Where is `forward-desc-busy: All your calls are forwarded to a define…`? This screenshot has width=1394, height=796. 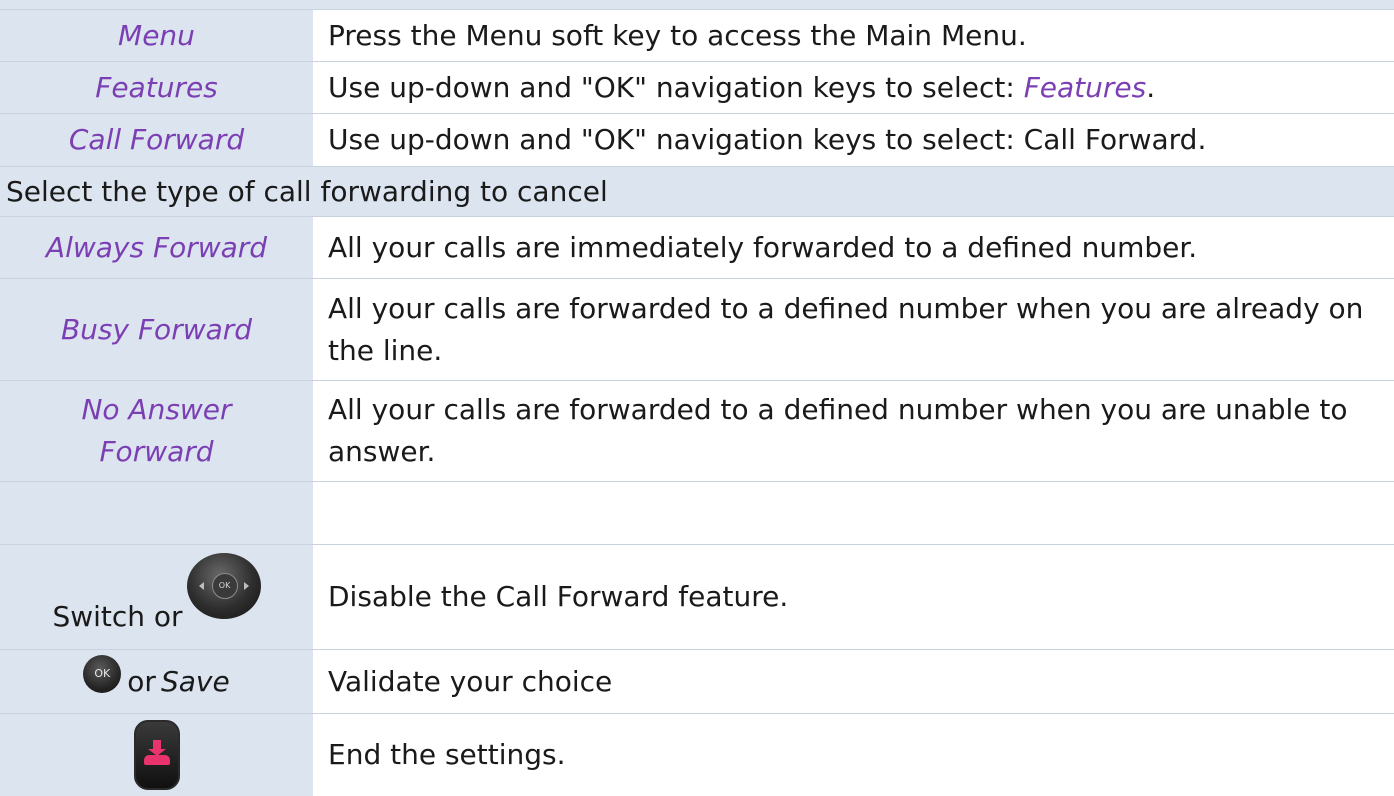
forward-desc-busy: All your calls are forwarded to a define… is located at coordinates (846, 329).